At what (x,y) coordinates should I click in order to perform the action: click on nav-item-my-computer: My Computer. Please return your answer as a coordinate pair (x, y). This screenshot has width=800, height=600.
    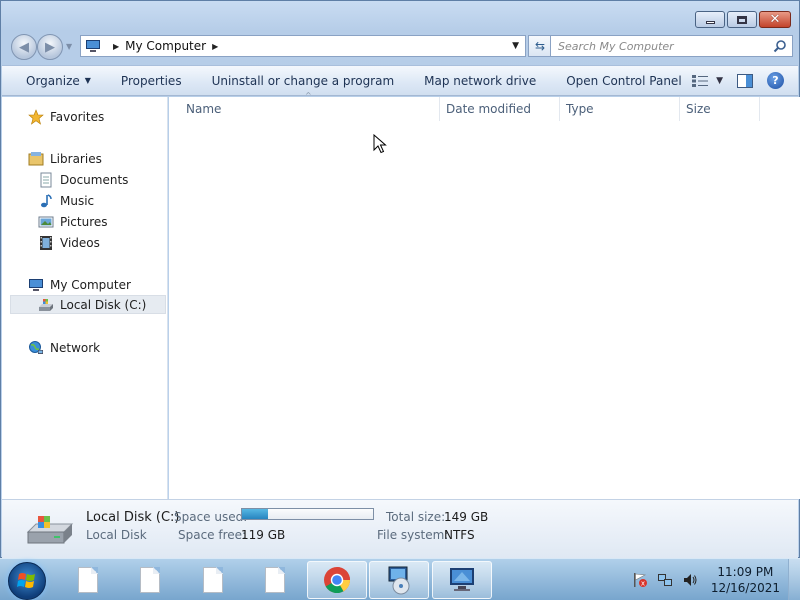
    Looking at the image, I should click on (79, 284).